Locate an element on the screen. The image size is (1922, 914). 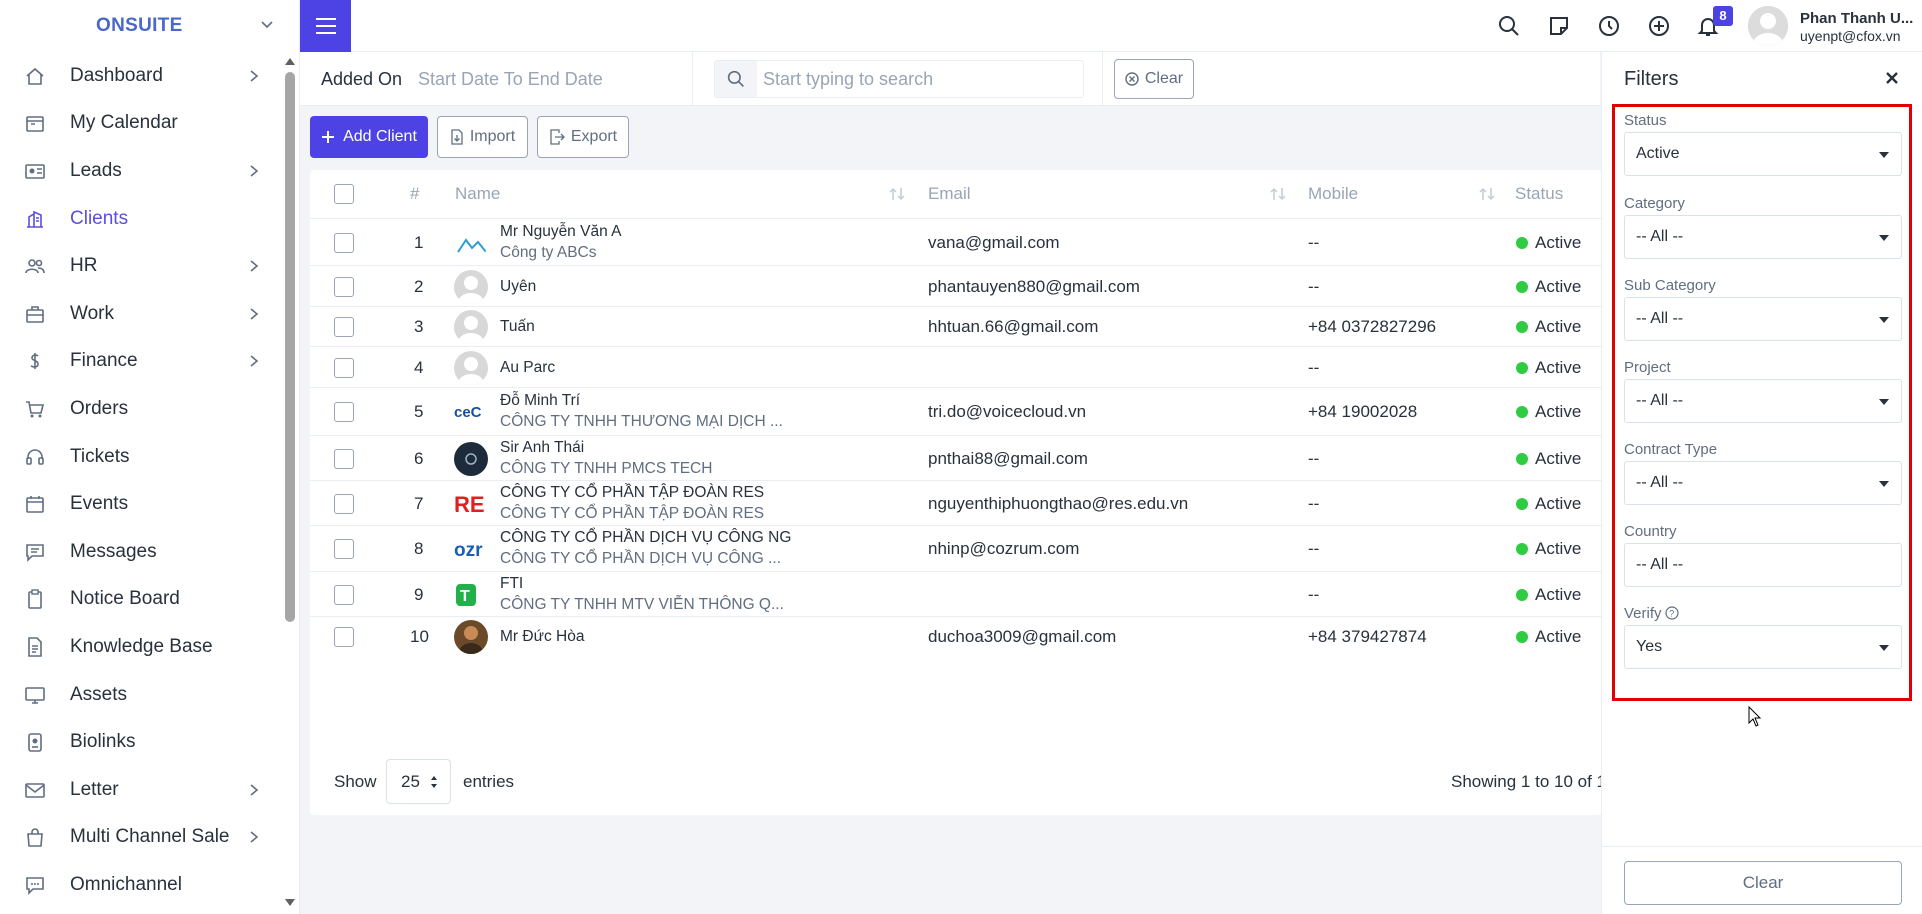
client-name: CÔNG TY CỔ PHẦN TẬP ĐOÀN RES is located at coordinates (632, 493).